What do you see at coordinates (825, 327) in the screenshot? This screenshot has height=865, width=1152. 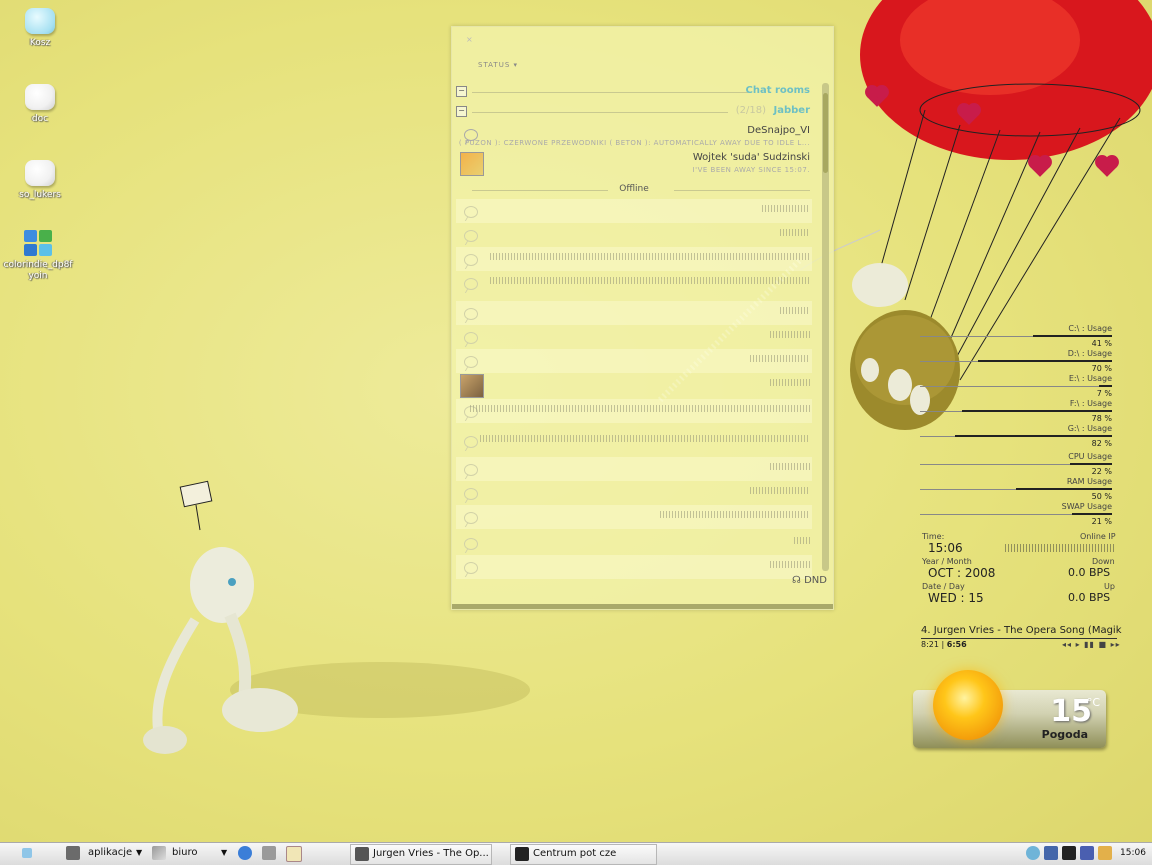 I see `scrollbar` at bounding box center [825, 327].